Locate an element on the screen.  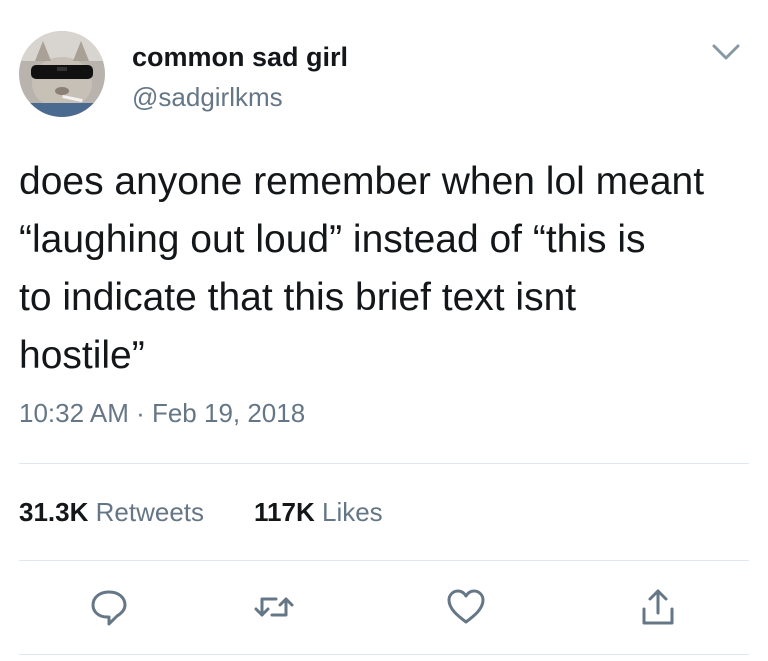
retweets-stat: 31.3K Retweets is located at coordinates (111, 512).